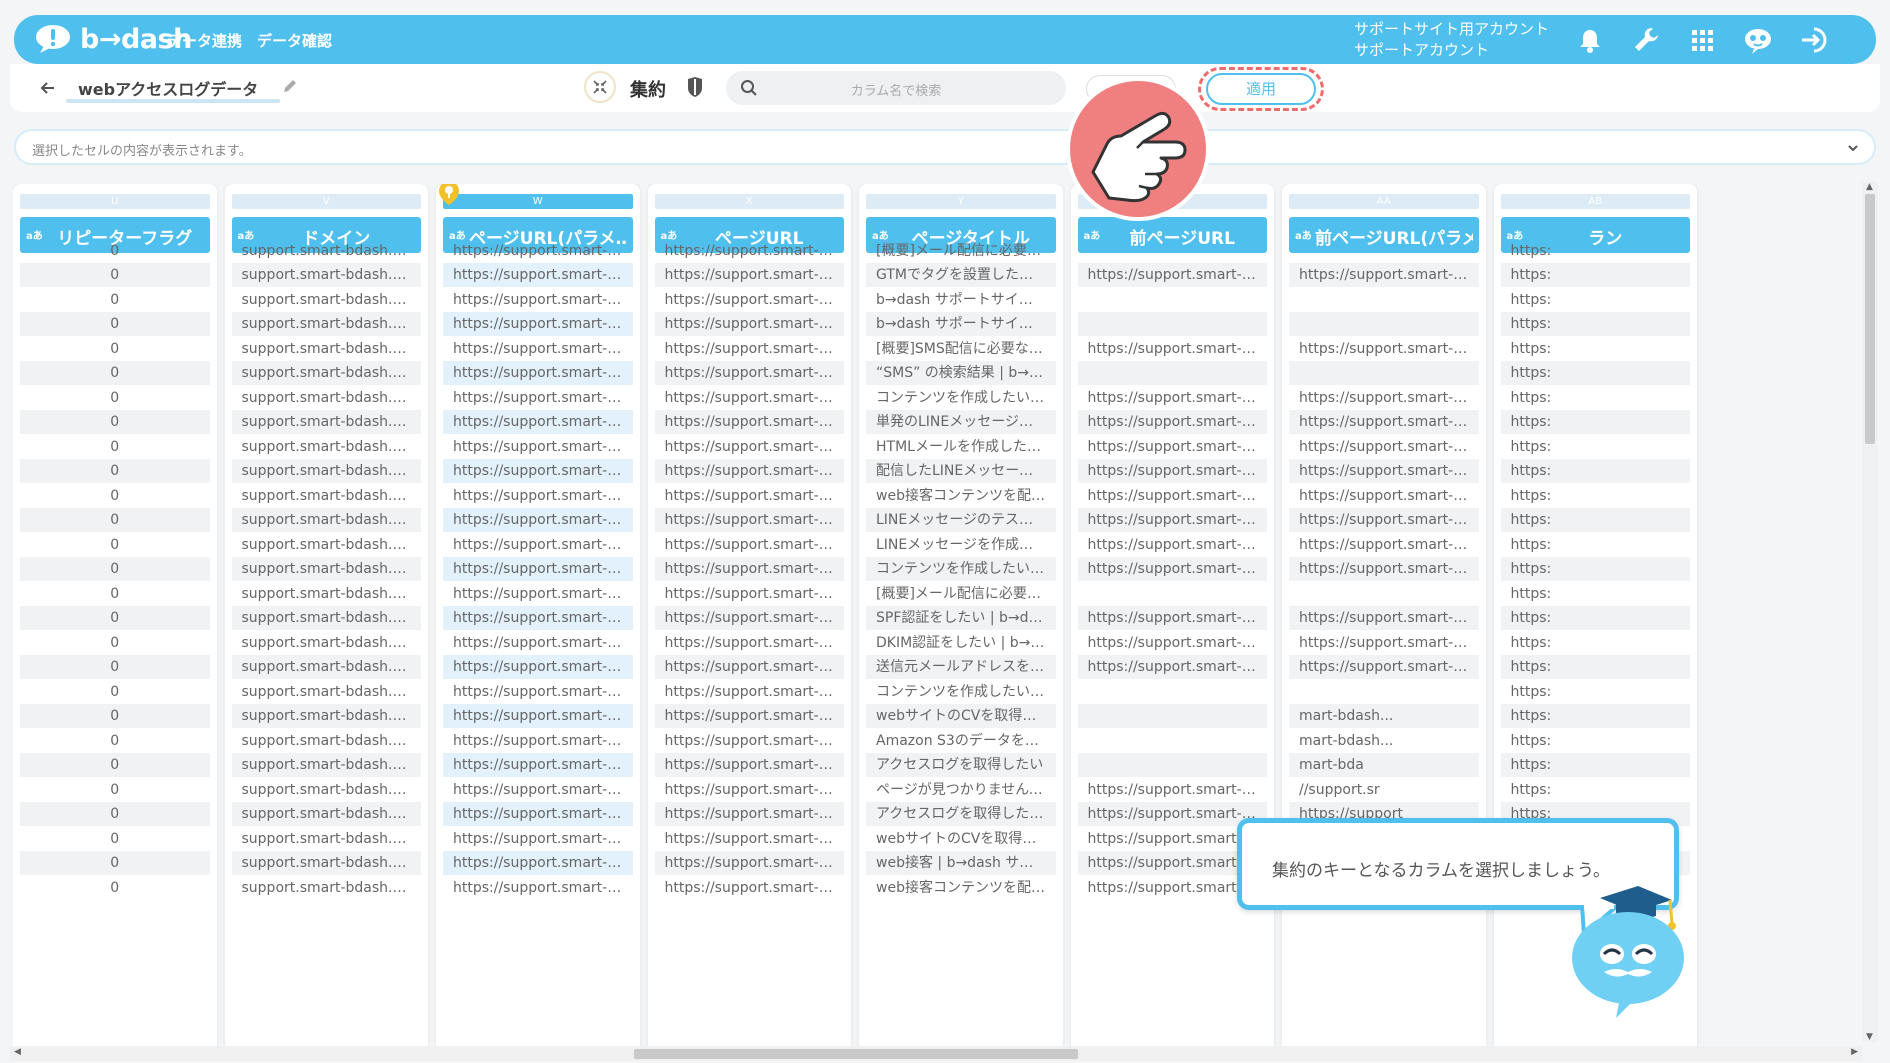 The height and width of the screenshot is (1063, 1890). What do you see at coordinates (1869, 187) in the screenshot?
I see `scroll-up-icon: ▲` at bounding box center [1869, 187].